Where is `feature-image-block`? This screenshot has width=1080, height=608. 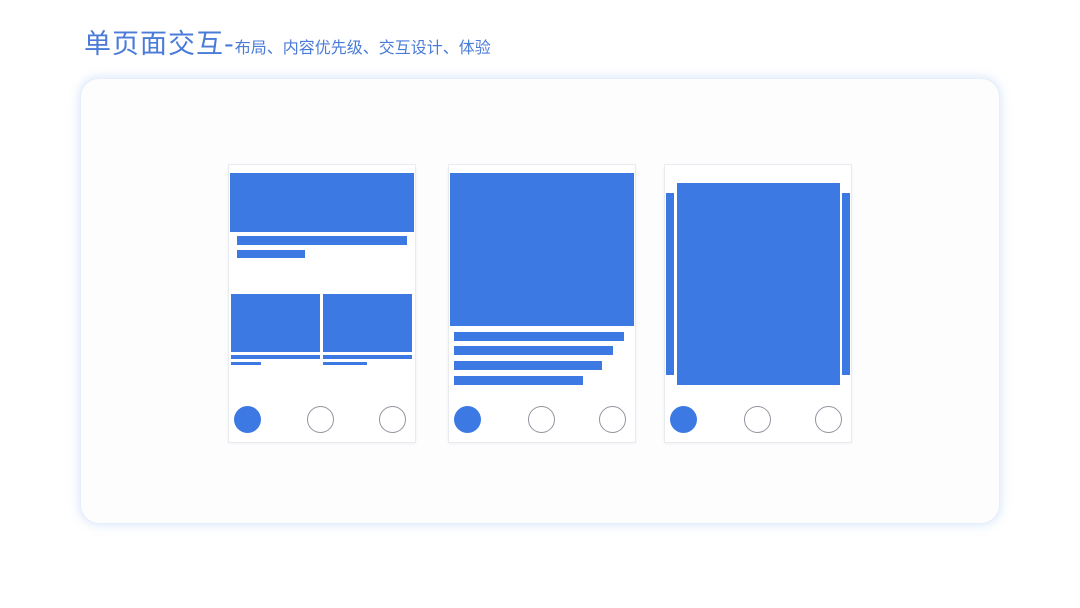 feature-image-block is located at coordinates (542, 249).